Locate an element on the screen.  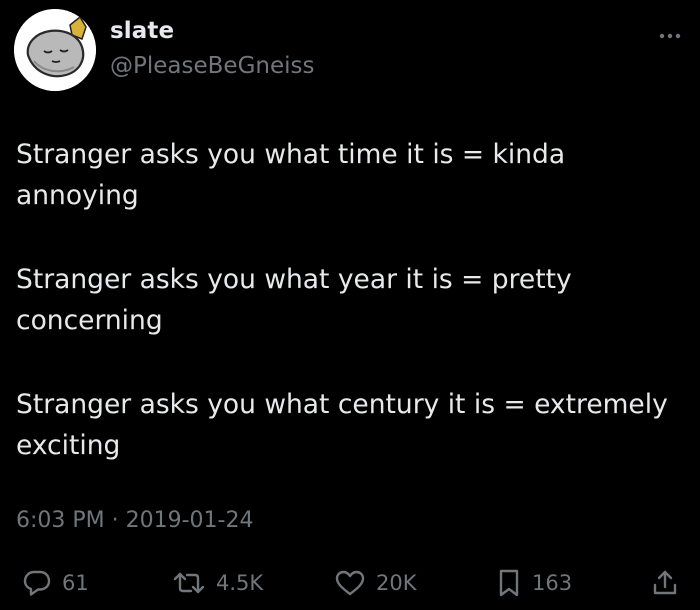
bookmark-count: 163 is located at coordinates (552, 583).